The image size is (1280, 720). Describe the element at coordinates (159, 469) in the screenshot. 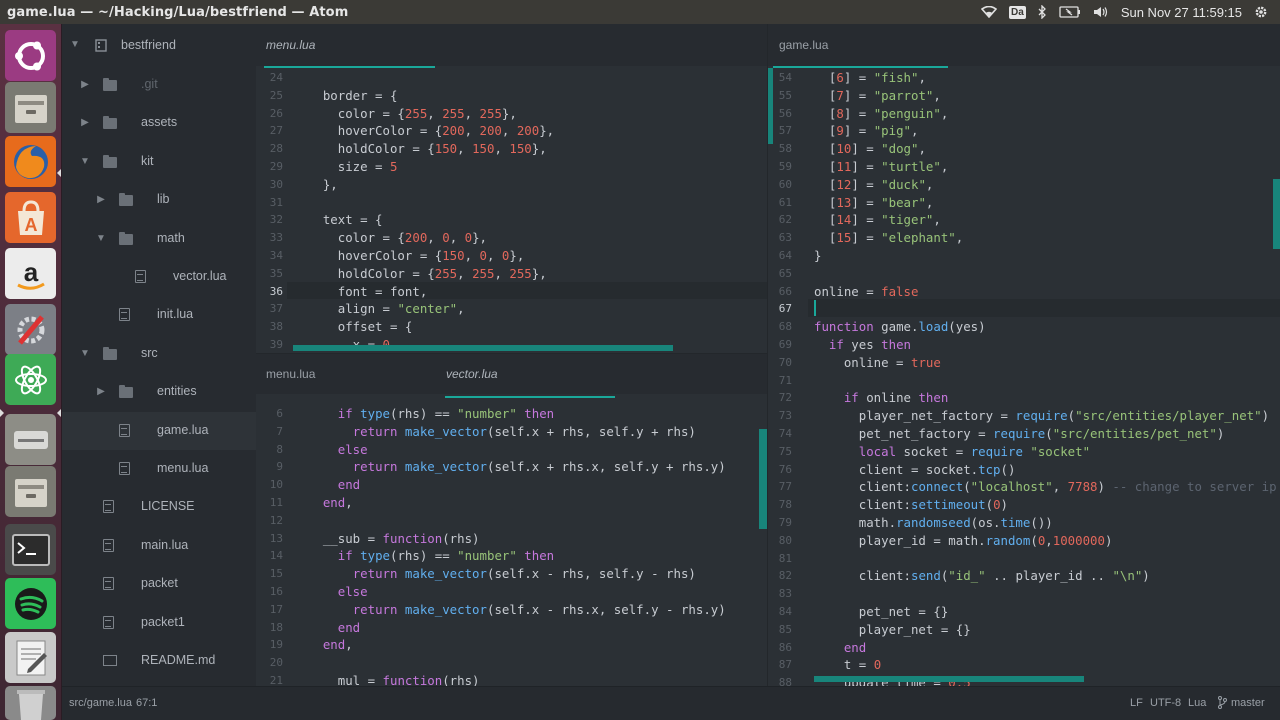

I see `tree-item-menu-lua: menu.lua` at that location.